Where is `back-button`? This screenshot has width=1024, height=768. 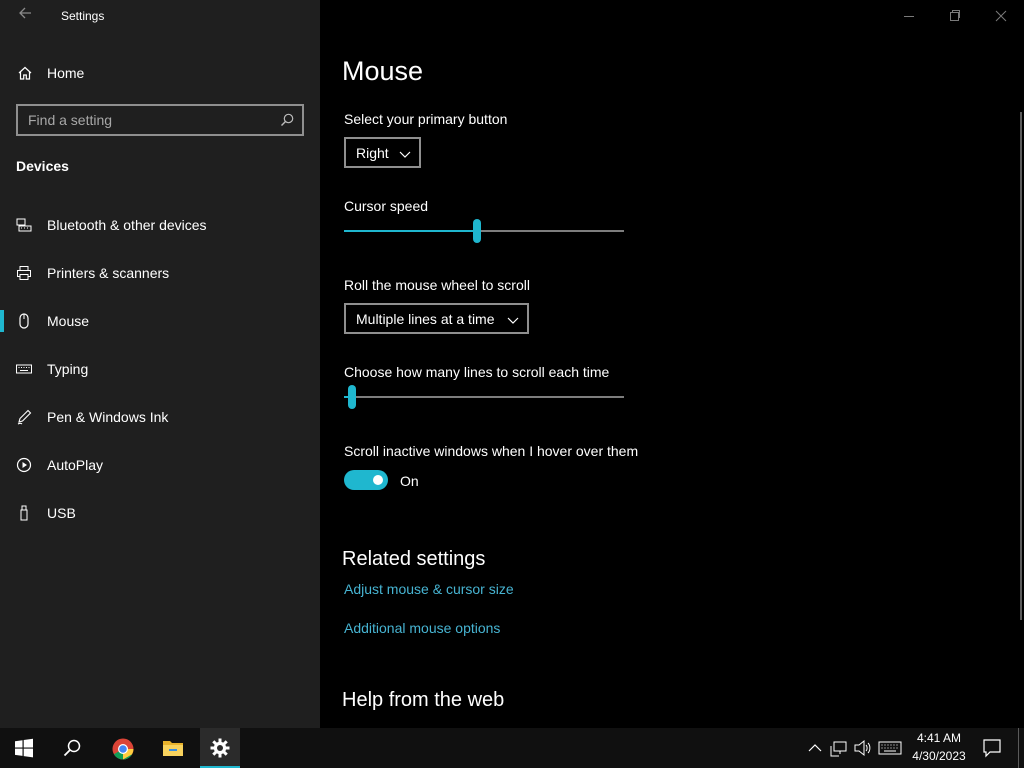 back-button is located at coordinates (25, 16).